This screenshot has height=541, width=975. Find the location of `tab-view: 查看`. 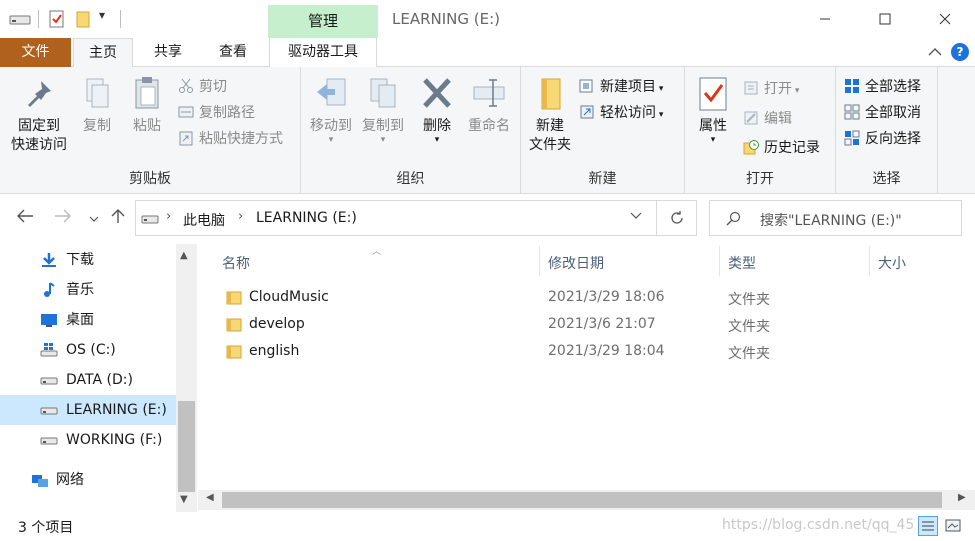

tab-view: 查看 is located at coordinates (233, 52).